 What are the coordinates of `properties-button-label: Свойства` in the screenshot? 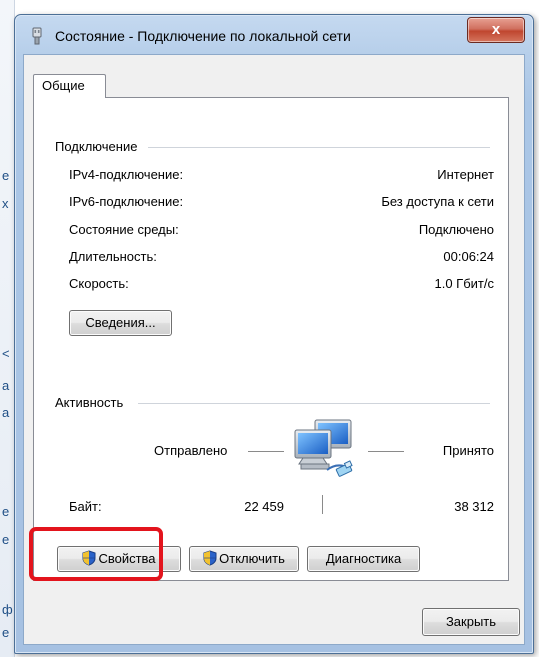 It's located at (127, 558).